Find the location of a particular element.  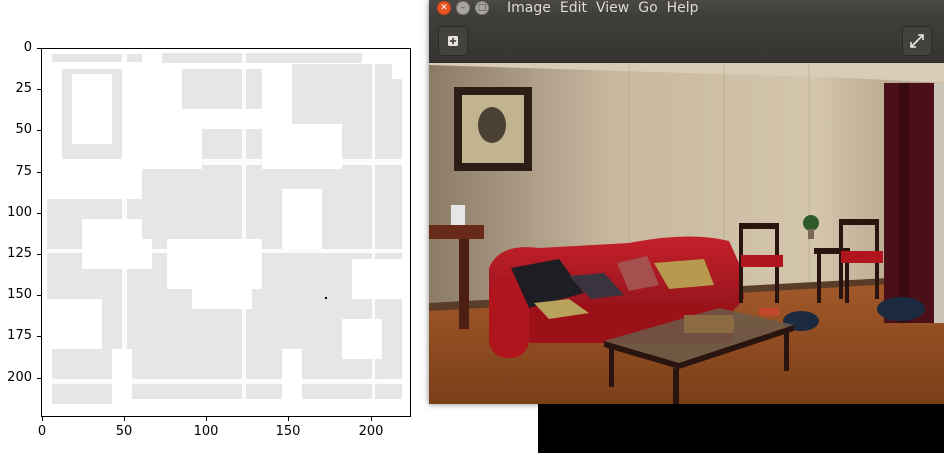

menu-view: View is located at coordinates (612, 8).